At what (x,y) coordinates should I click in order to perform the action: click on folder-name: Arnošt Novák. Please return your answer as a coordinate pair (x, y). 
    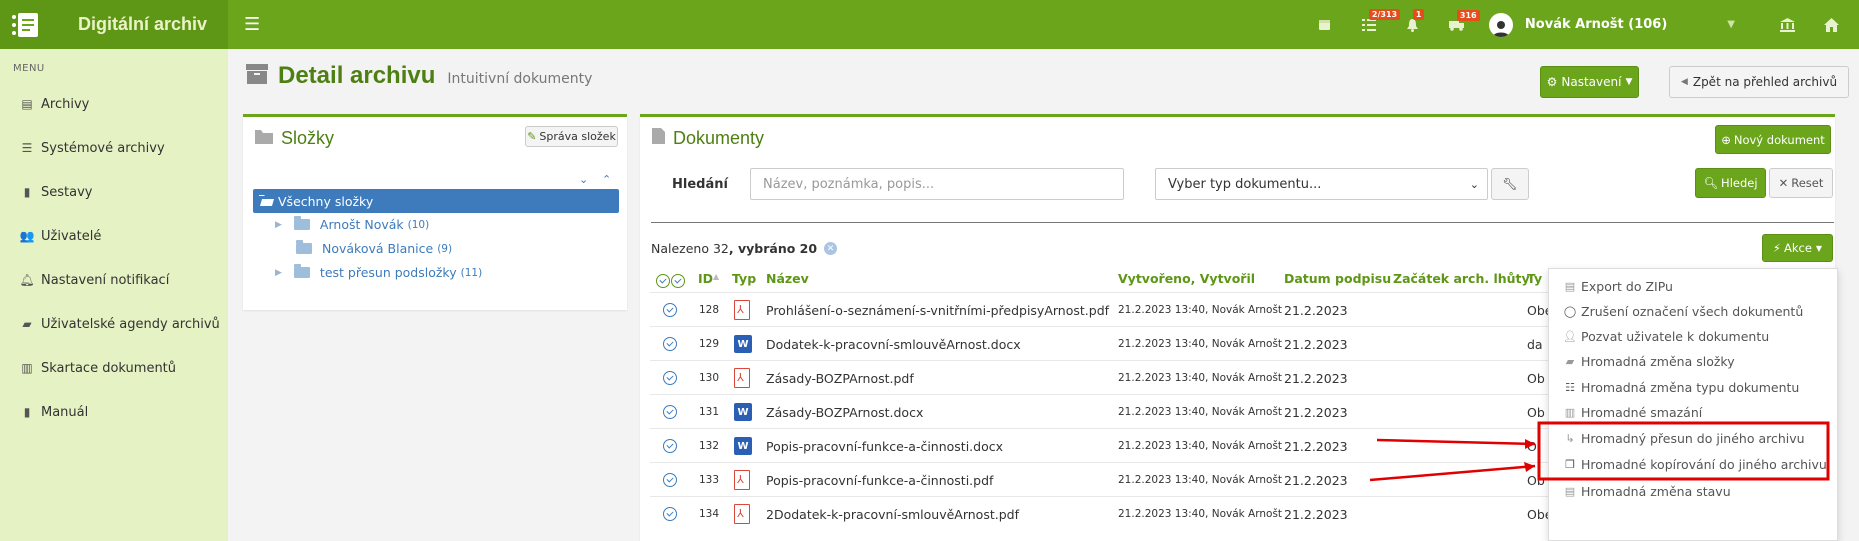
    Looking at the image, I should click on (362, 224).